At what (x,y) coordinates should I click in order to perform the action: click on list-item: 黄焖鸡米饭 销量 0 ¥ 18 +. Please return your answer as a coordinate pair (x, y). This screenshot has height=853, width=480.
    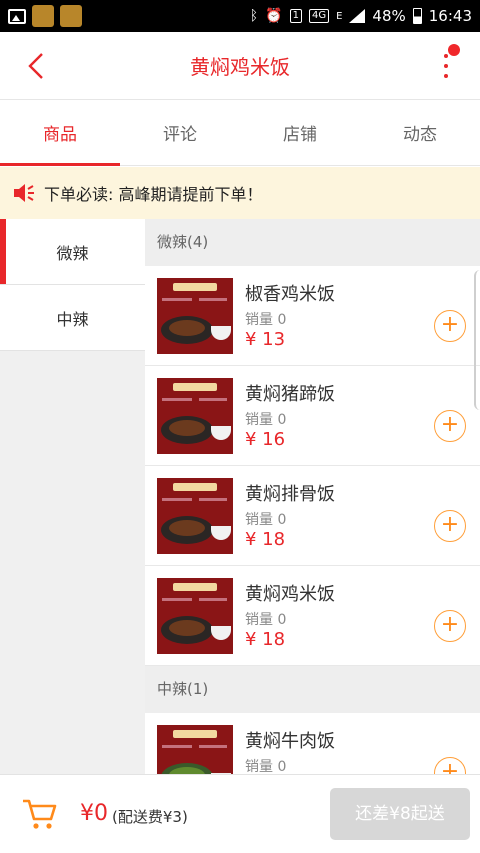
    Looking at the image, I should click on (312, 616).